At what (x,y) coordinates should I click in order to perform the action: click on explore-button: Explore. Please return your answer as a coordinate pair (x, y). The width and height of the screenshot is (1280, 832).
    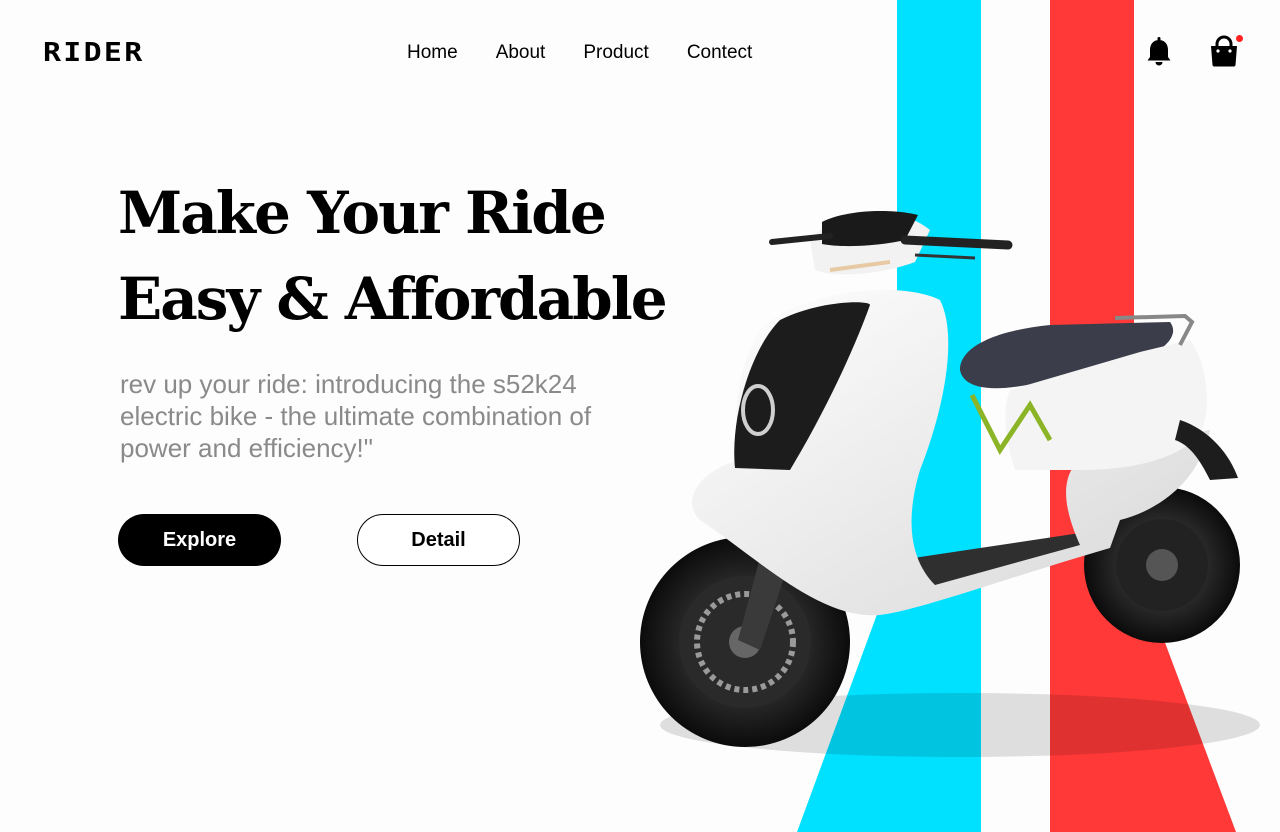
    Looking at the image, I should click on (199, 540).